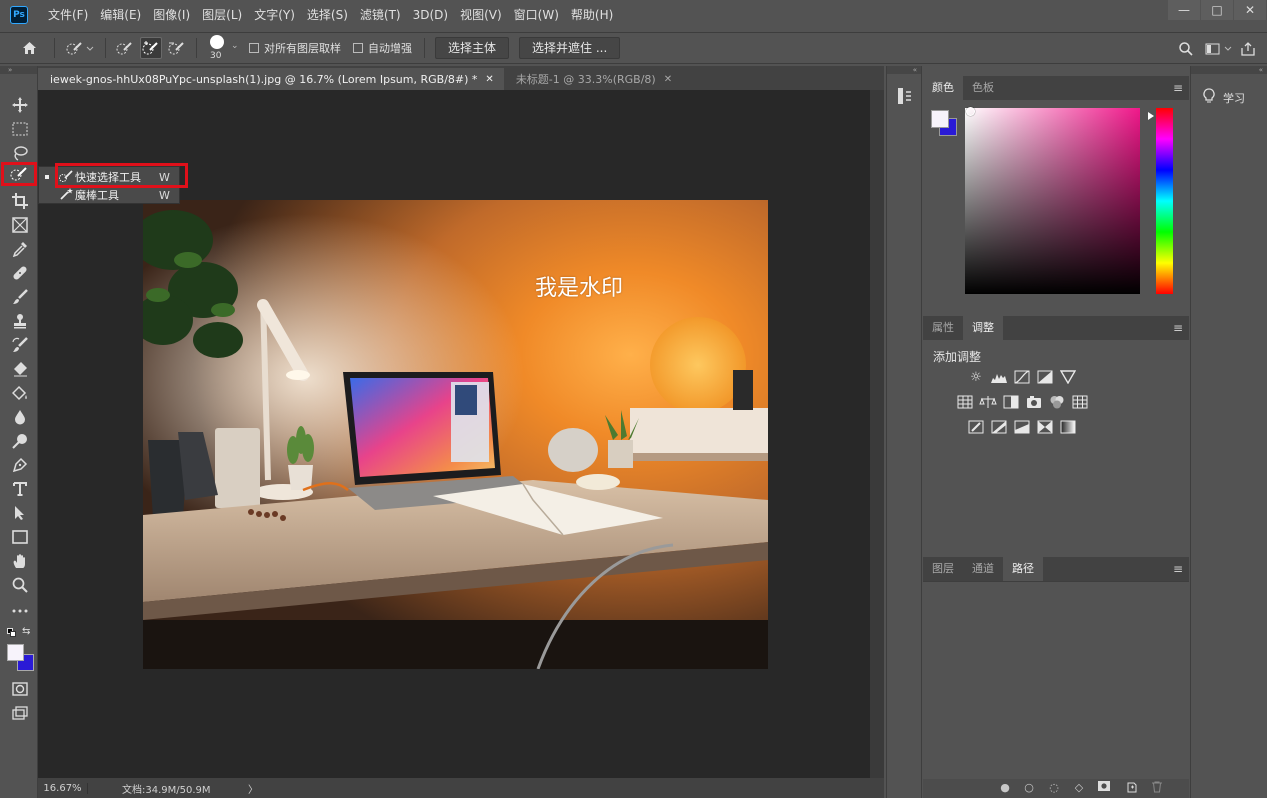 The image size is (1267, 798). I want to click on menu-edit: 编辑(E), so click(120, 15).